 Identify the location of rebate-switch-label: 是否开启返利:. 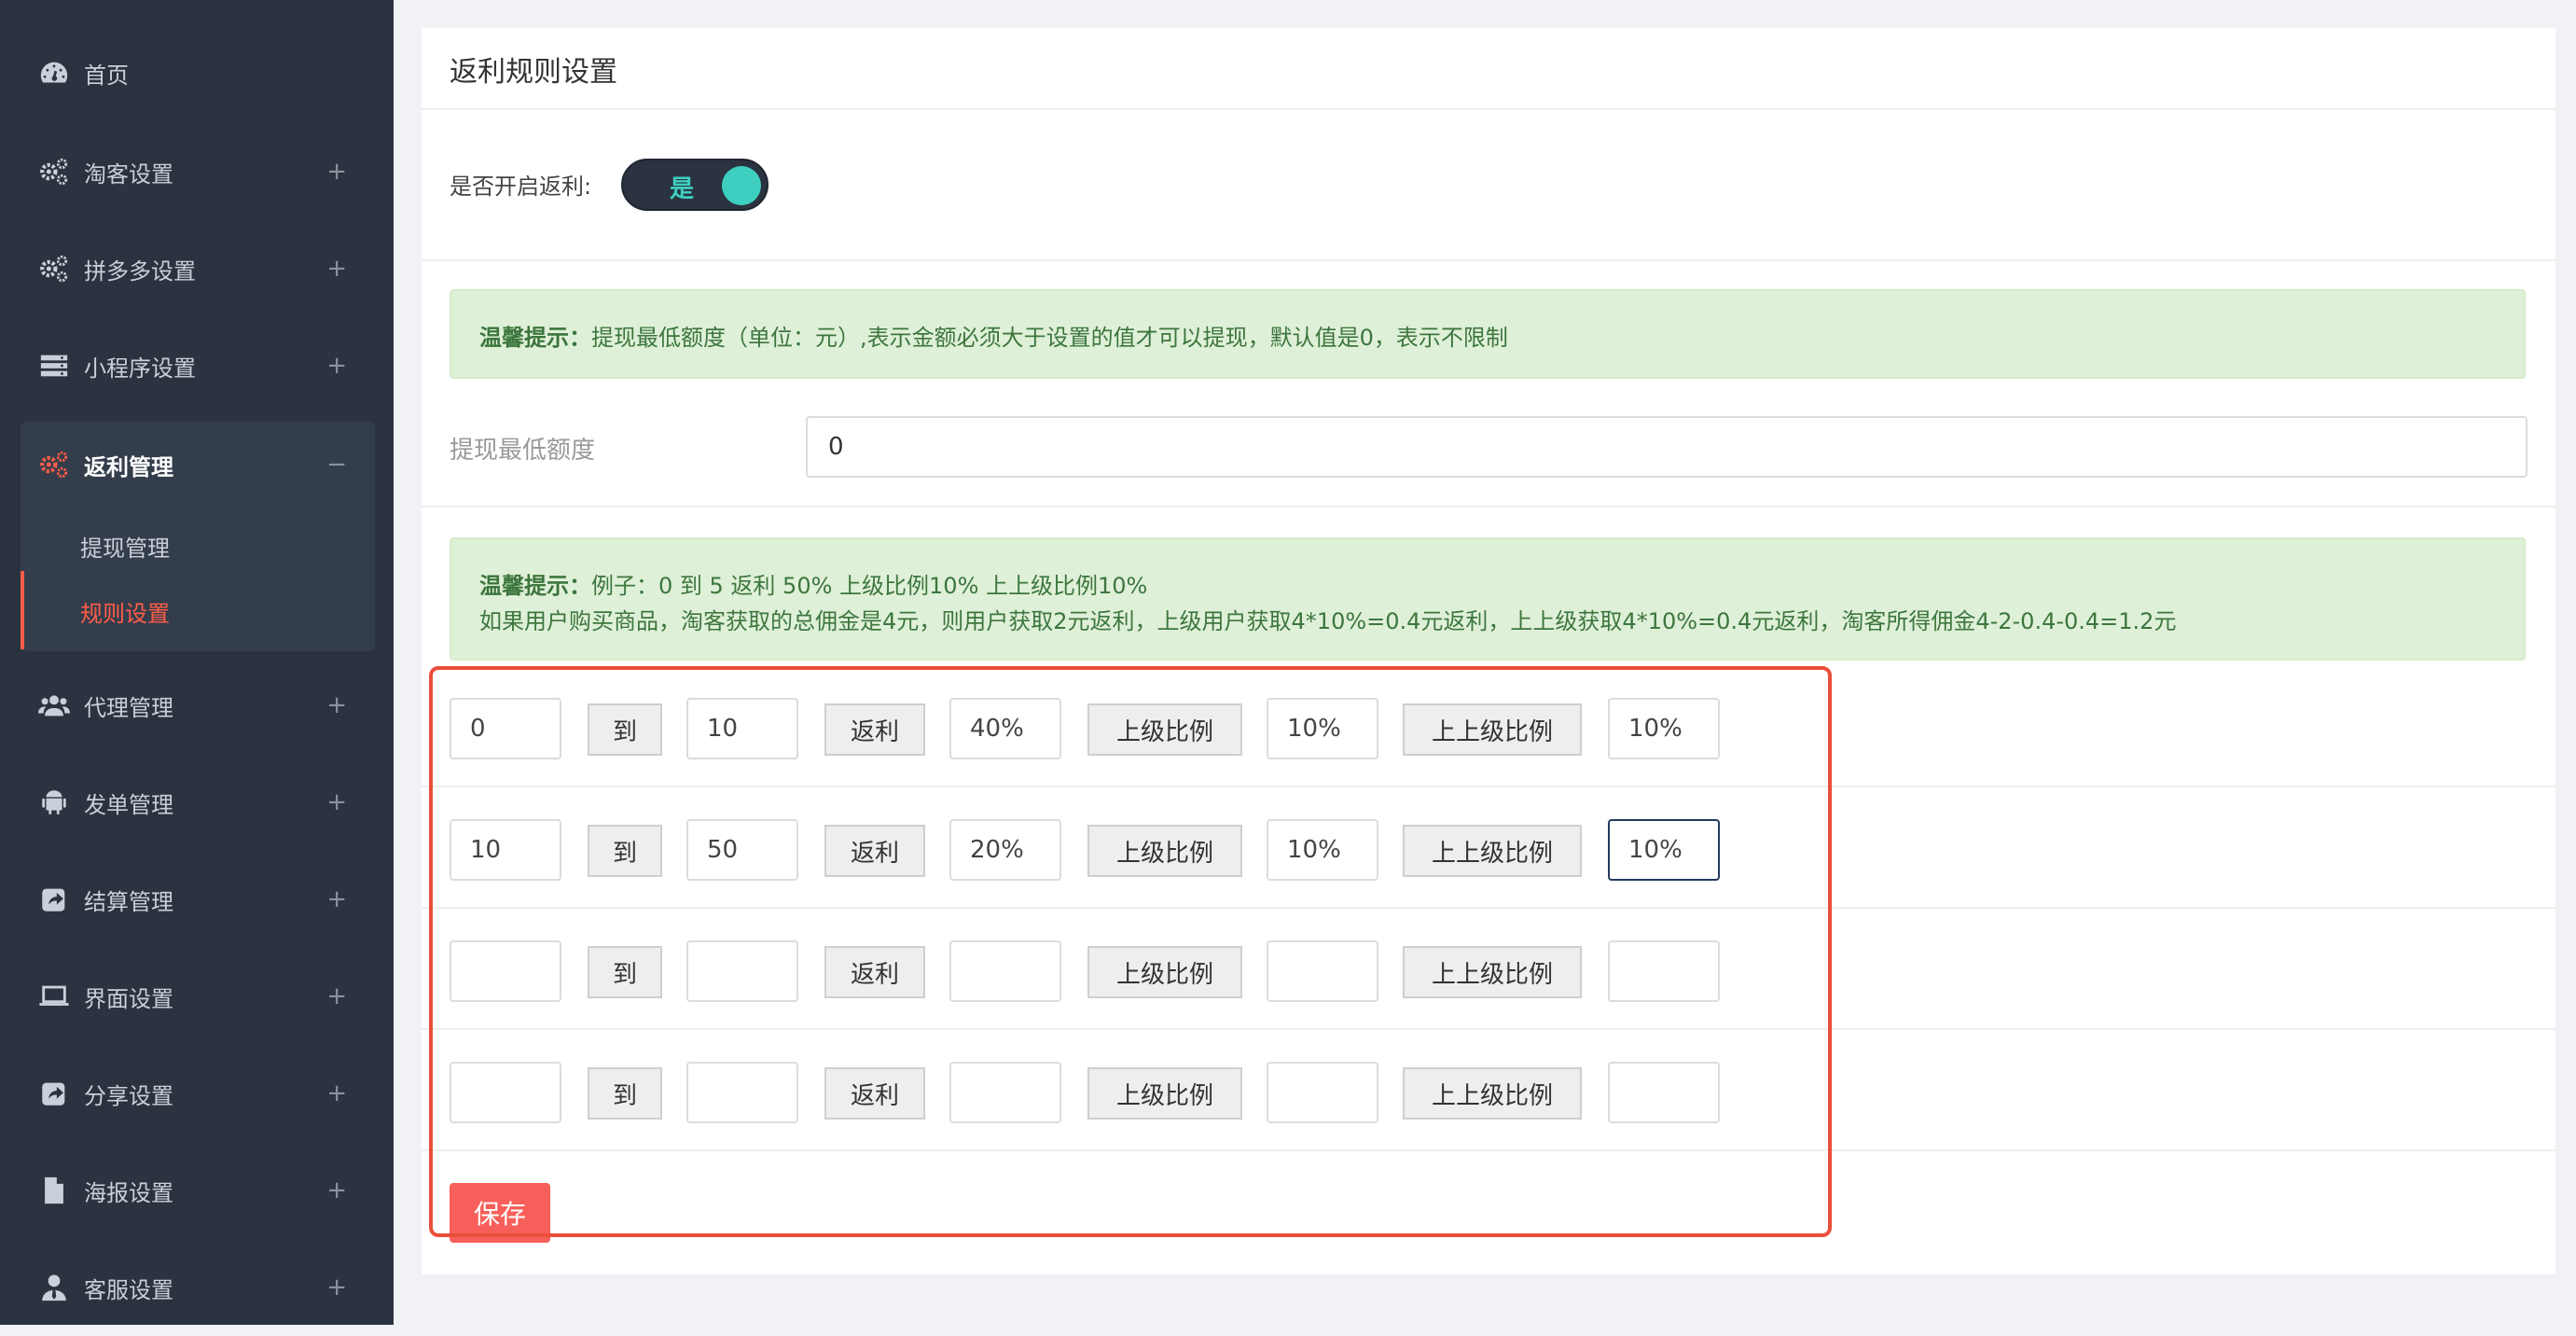
(521, 187).